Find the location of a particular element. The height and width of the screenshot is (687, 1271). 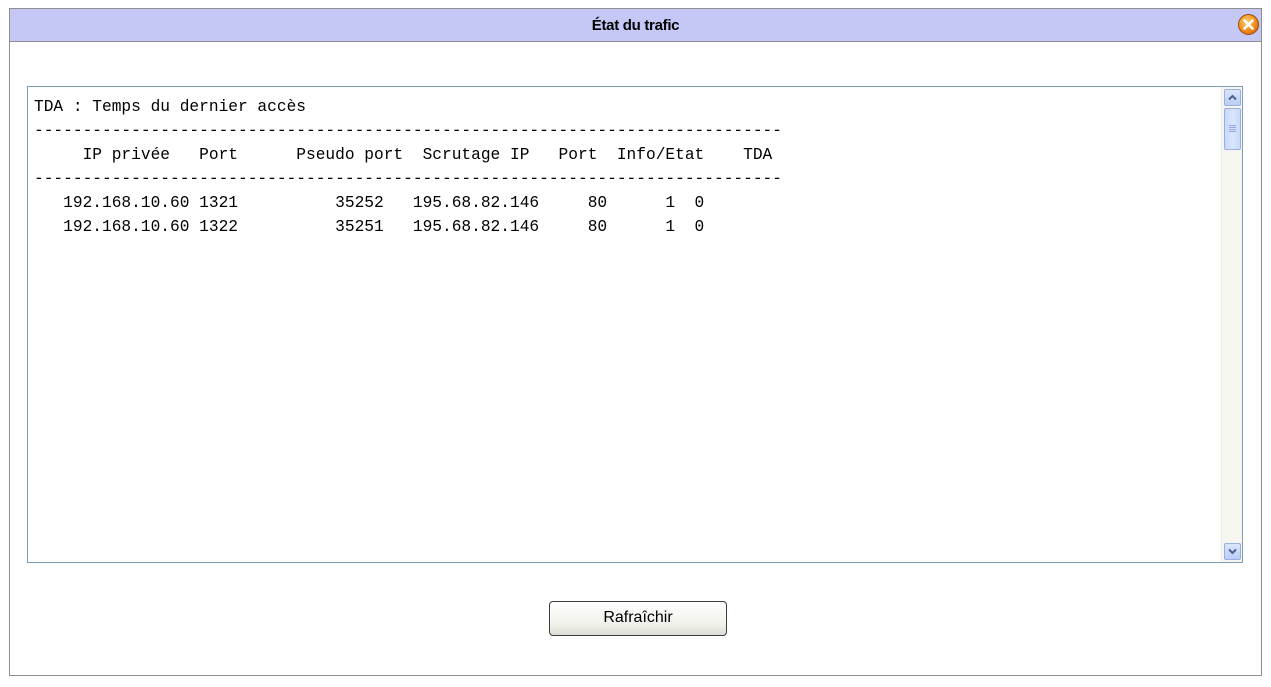

dialog-titlebar: État du trafic is located at coordinates (635, 25).